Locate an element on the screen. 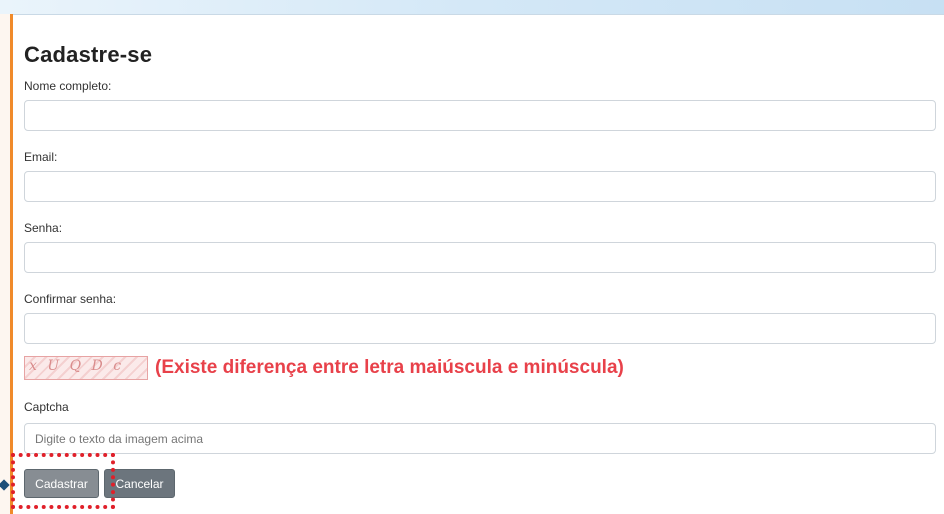  password-input is located at coordinates (480, 257).